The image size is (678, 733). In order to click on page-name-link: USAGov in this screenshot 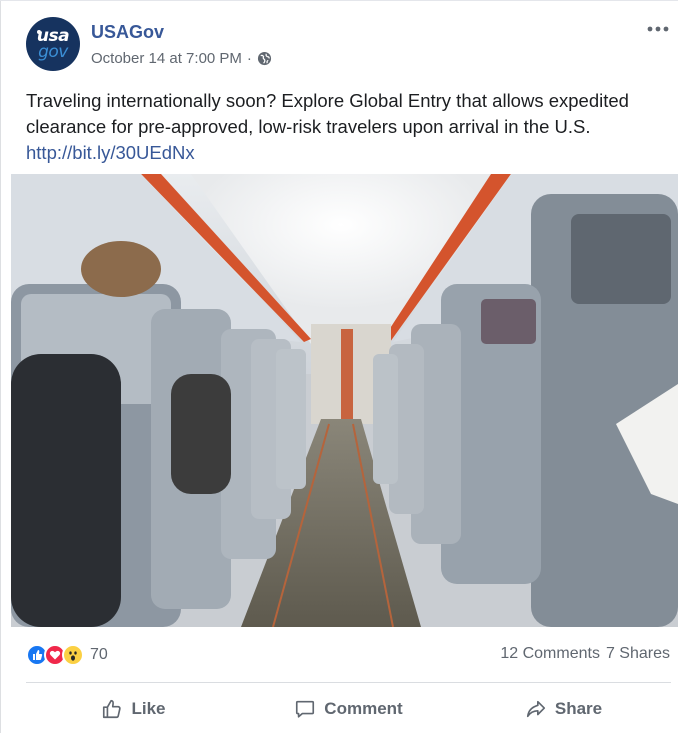, I will do `click(127, 32)`.